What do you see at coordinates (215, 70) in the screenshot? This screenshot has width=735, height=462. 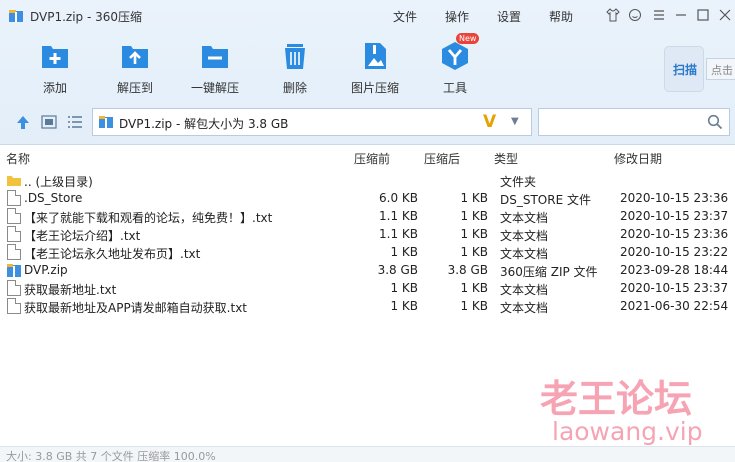 I see `one-click-extract-button: 一键解压` at bounding box center [215, 70].